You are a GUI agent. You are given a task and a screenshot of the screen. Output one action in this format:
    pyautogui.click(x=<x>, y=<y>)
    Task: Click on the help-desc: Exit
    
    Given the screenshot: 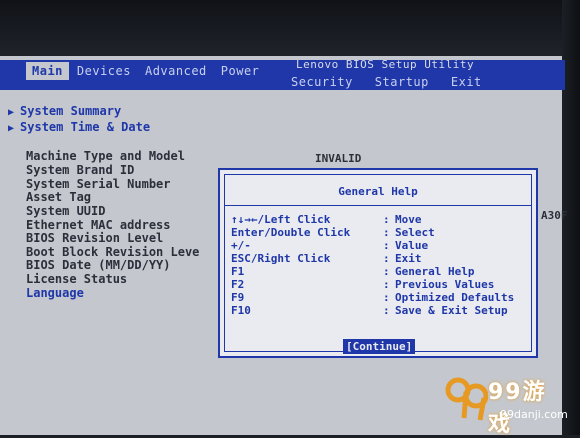 What is the action you would take?
    pyautogui.click(x=408, y=258)
    